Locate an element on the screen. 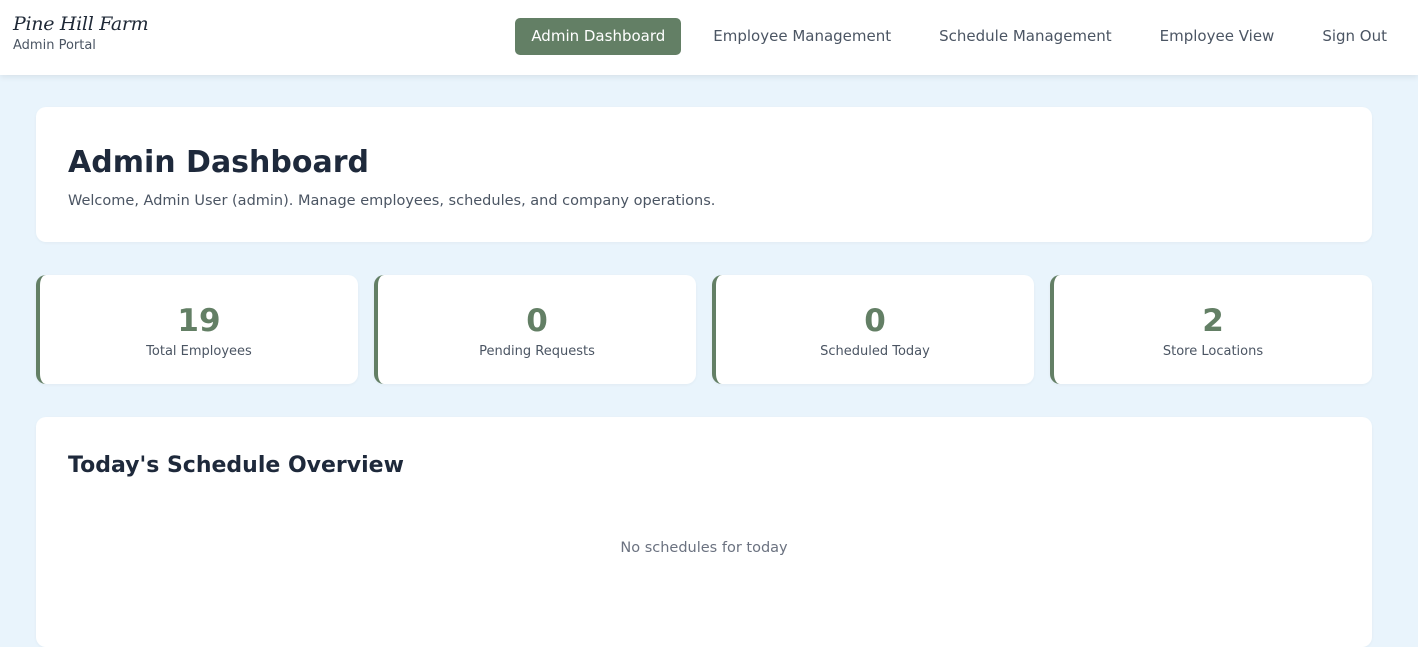  stat-label: Pending Requests is located at coordinates (537, 351).